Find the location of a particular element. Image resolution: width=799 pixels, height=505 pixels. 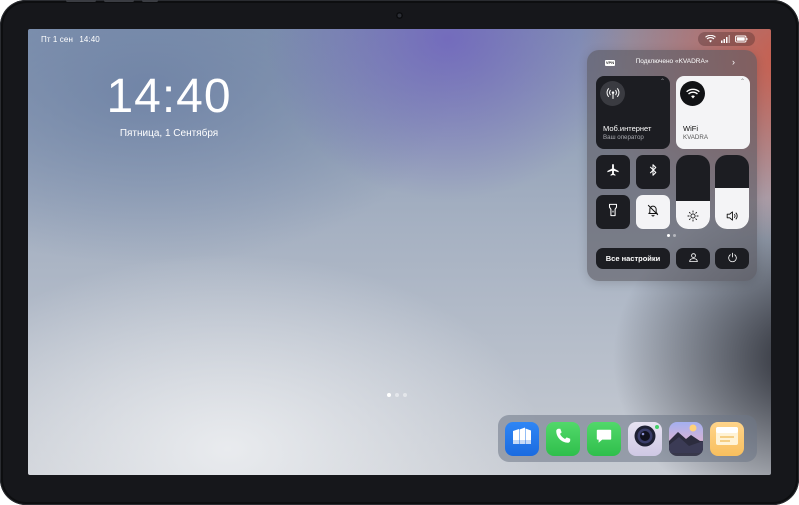

wifi-title: WiFi is located at coordinates (690, 128).